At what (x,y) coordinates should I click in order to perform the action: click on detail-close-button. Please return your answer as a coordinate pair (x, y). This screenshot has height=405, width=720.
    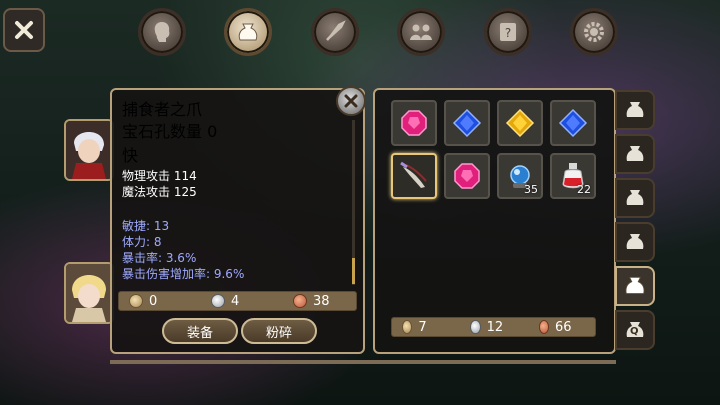
    Looking at the image, I should click on (351, 101).